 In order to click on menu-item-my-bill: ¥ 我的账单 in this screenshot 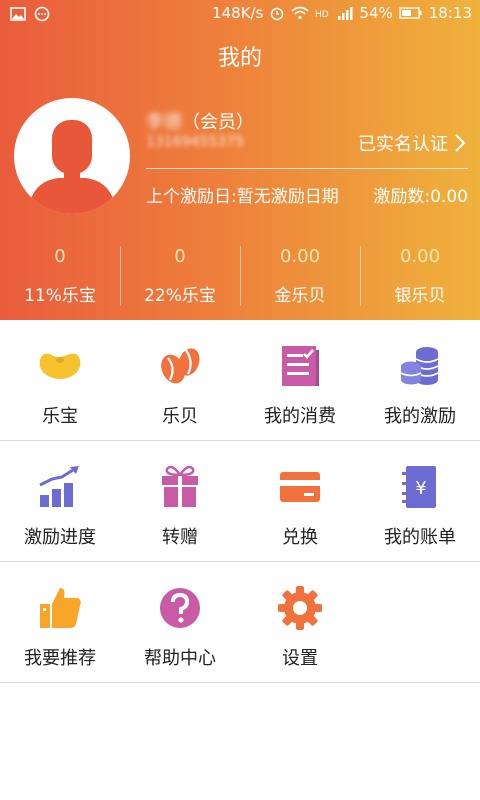, I will do `click(420, 501)`.